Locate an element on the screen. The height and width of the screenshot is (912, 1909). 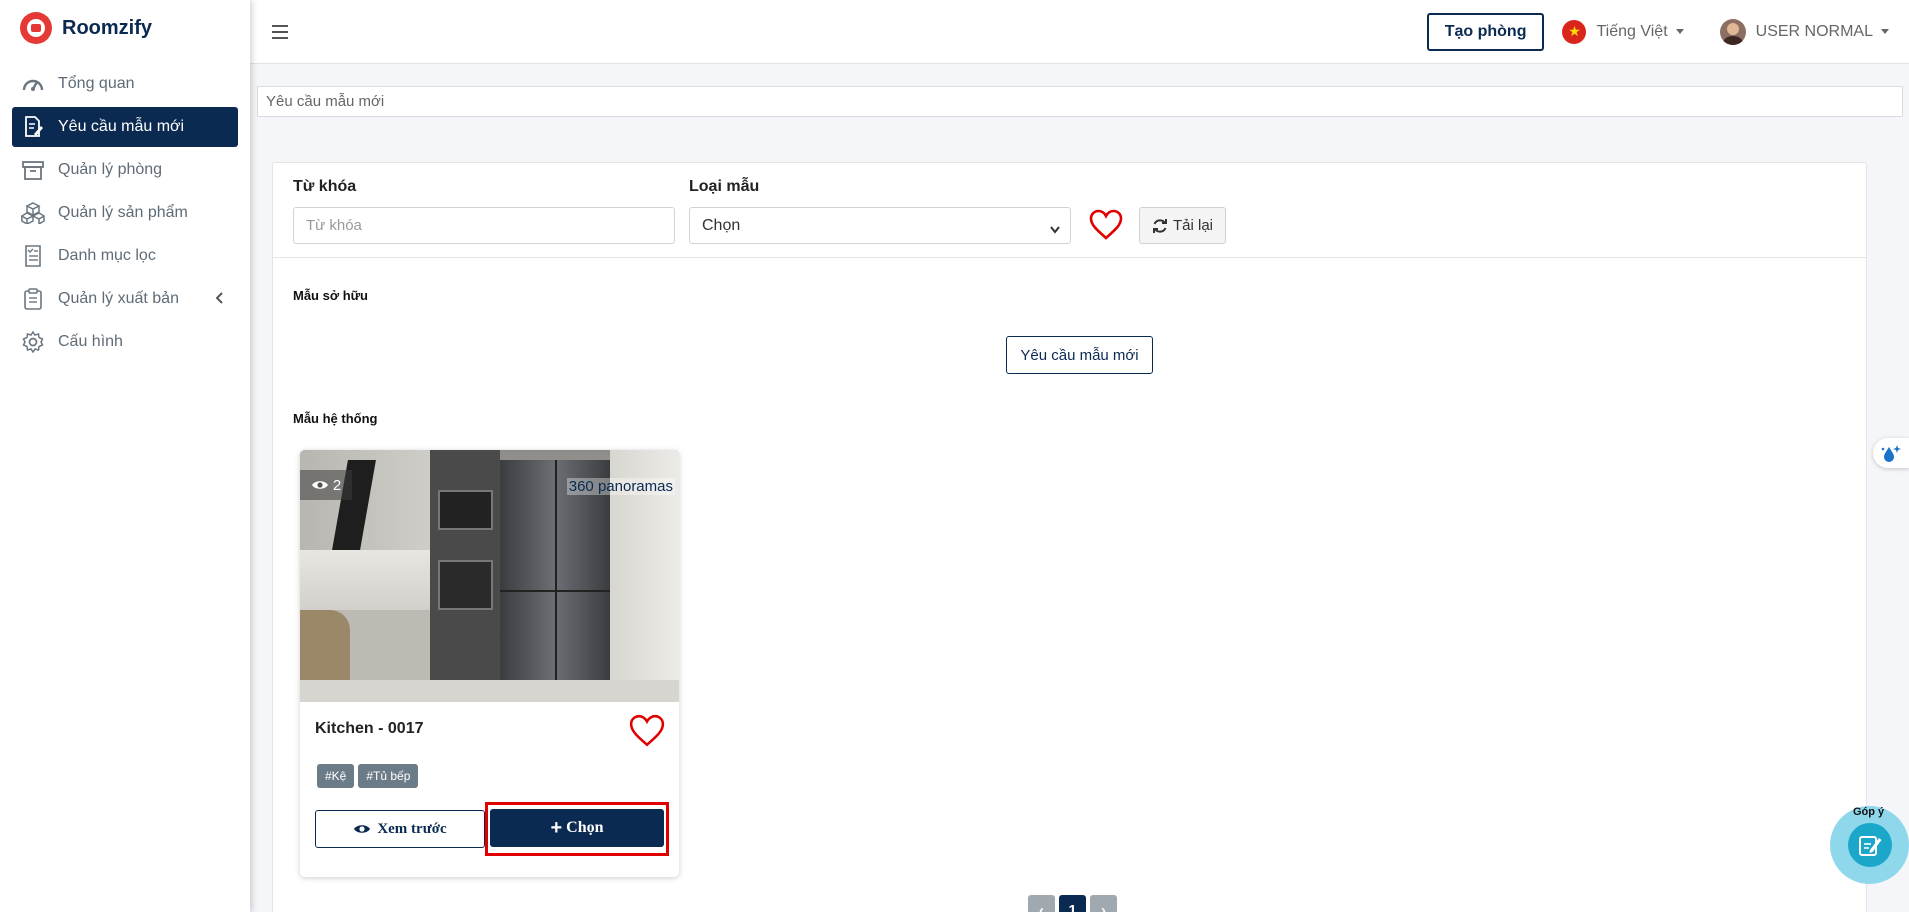
hamburger-menu-icon is located at coordinates (280, 31).